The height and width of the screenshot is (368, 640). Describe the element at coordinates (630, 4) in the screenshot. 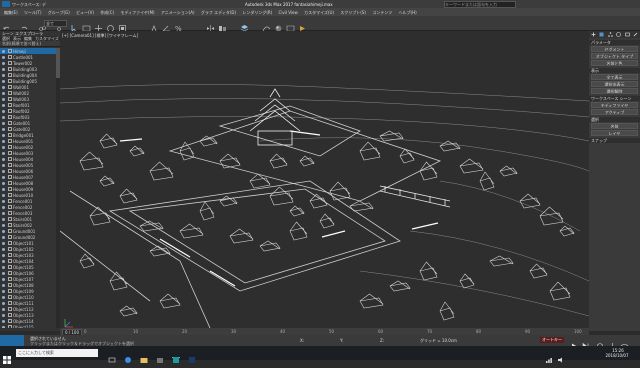

I see `close-button` at that location.